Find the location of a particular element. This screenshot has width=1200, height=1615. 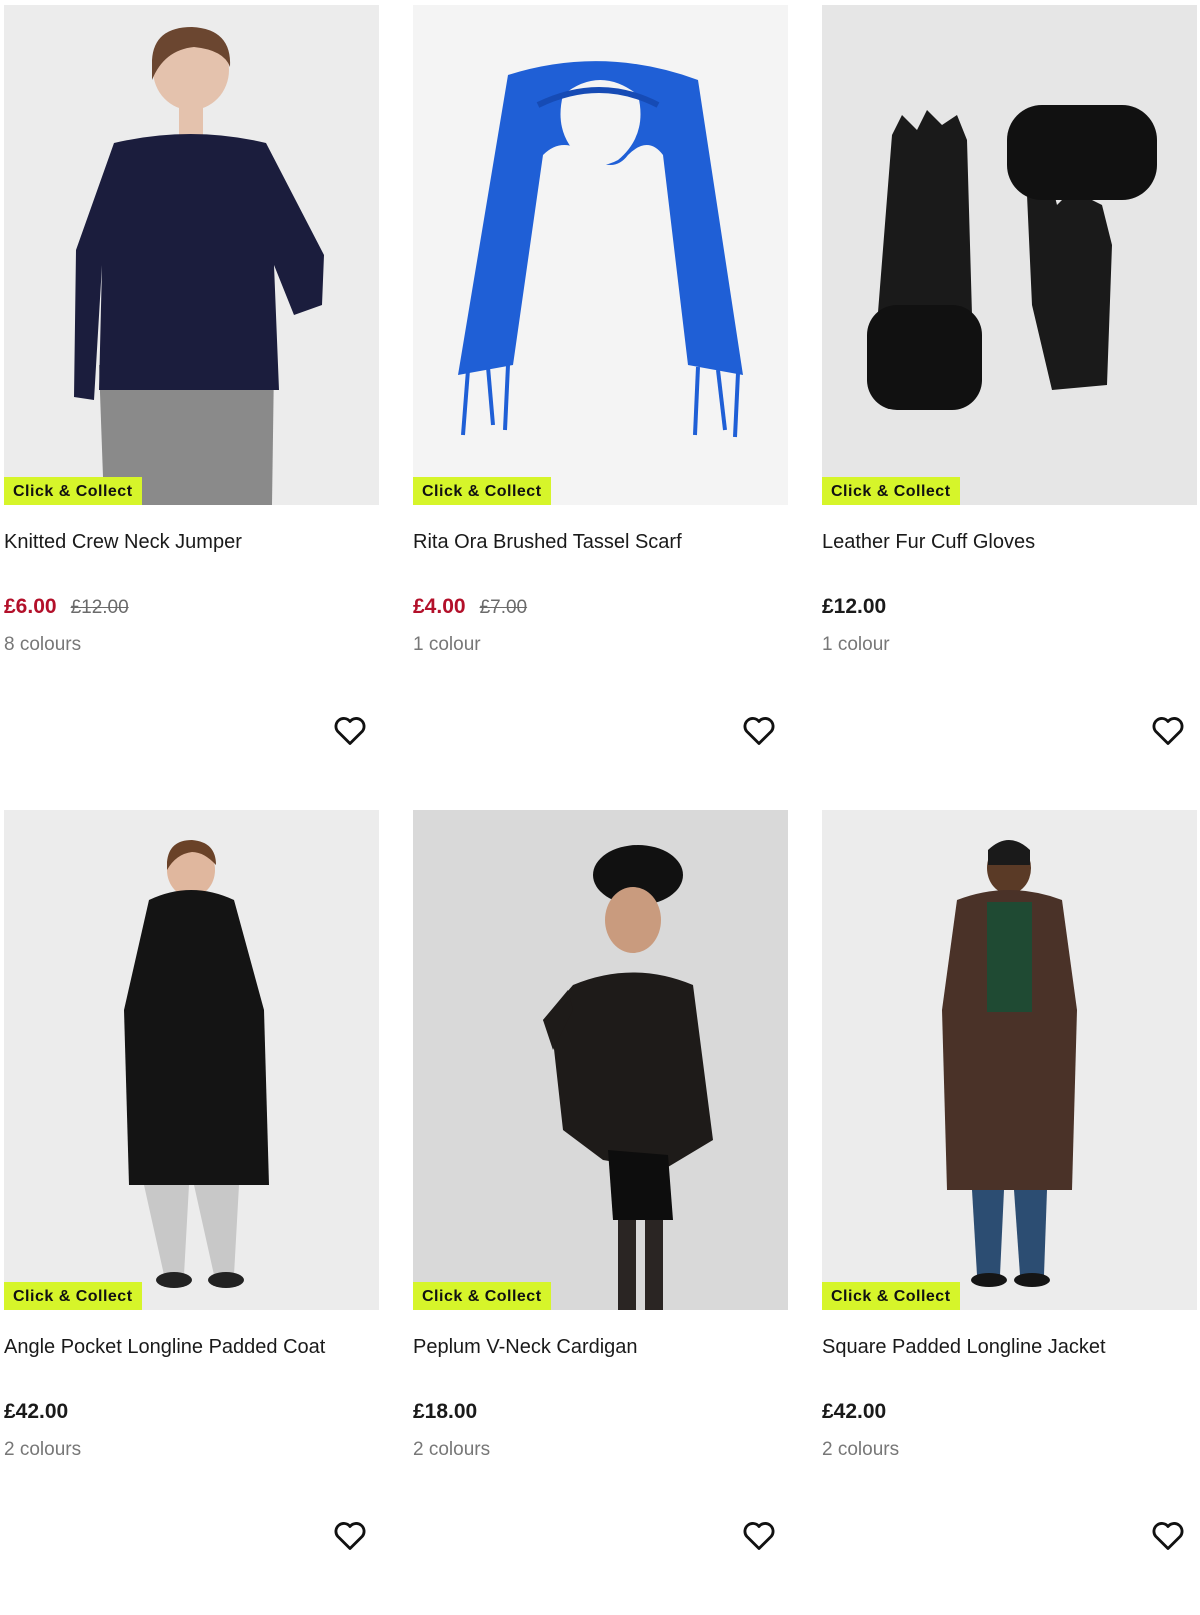

product-prices: £6.00 £12.00 is located at coordinates (66, 607).